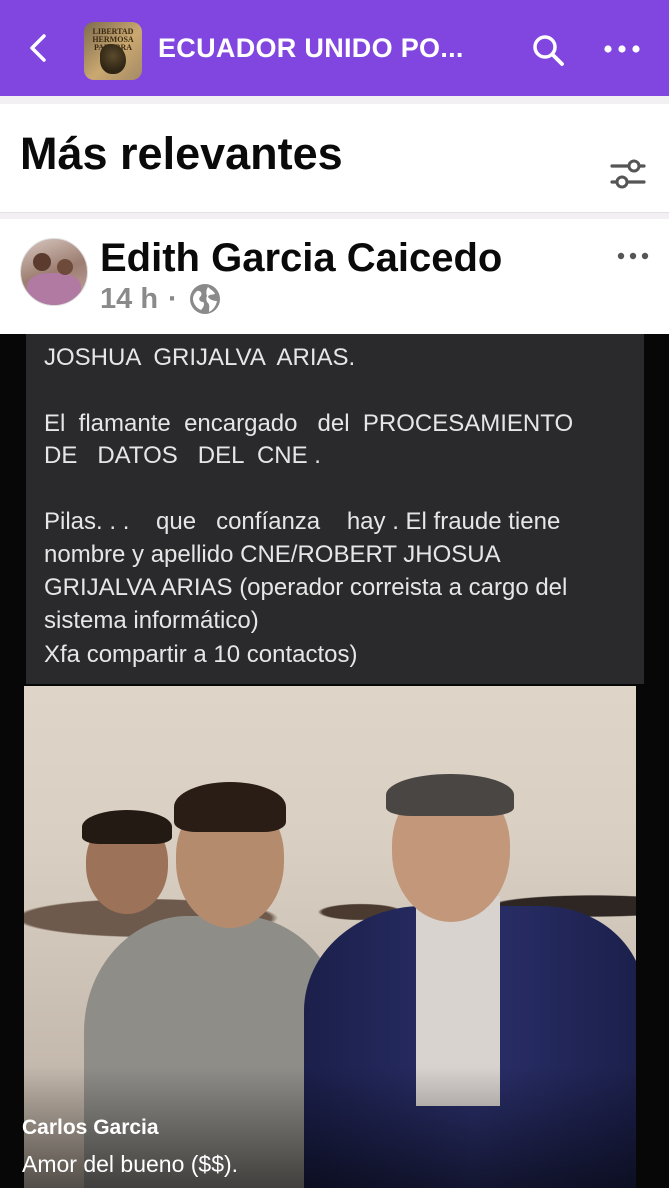 The height and width of the screenshot is (1200, 669). I want to click on image-text-line: DE DATOS DEL CNE ., so click(182, 455).